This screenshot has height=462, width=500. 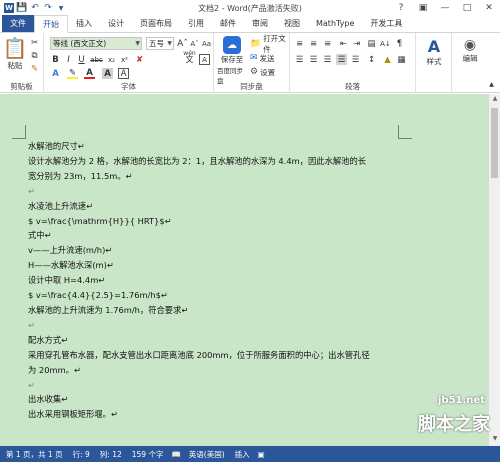 What do you see at coordinates (34, 55) in the screenshot?
I see `copy-icon: ⧉` at bounding box center [34, 55].